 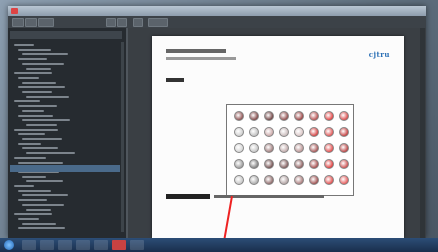 I want to click on start-button, so click(x=9, y=245).